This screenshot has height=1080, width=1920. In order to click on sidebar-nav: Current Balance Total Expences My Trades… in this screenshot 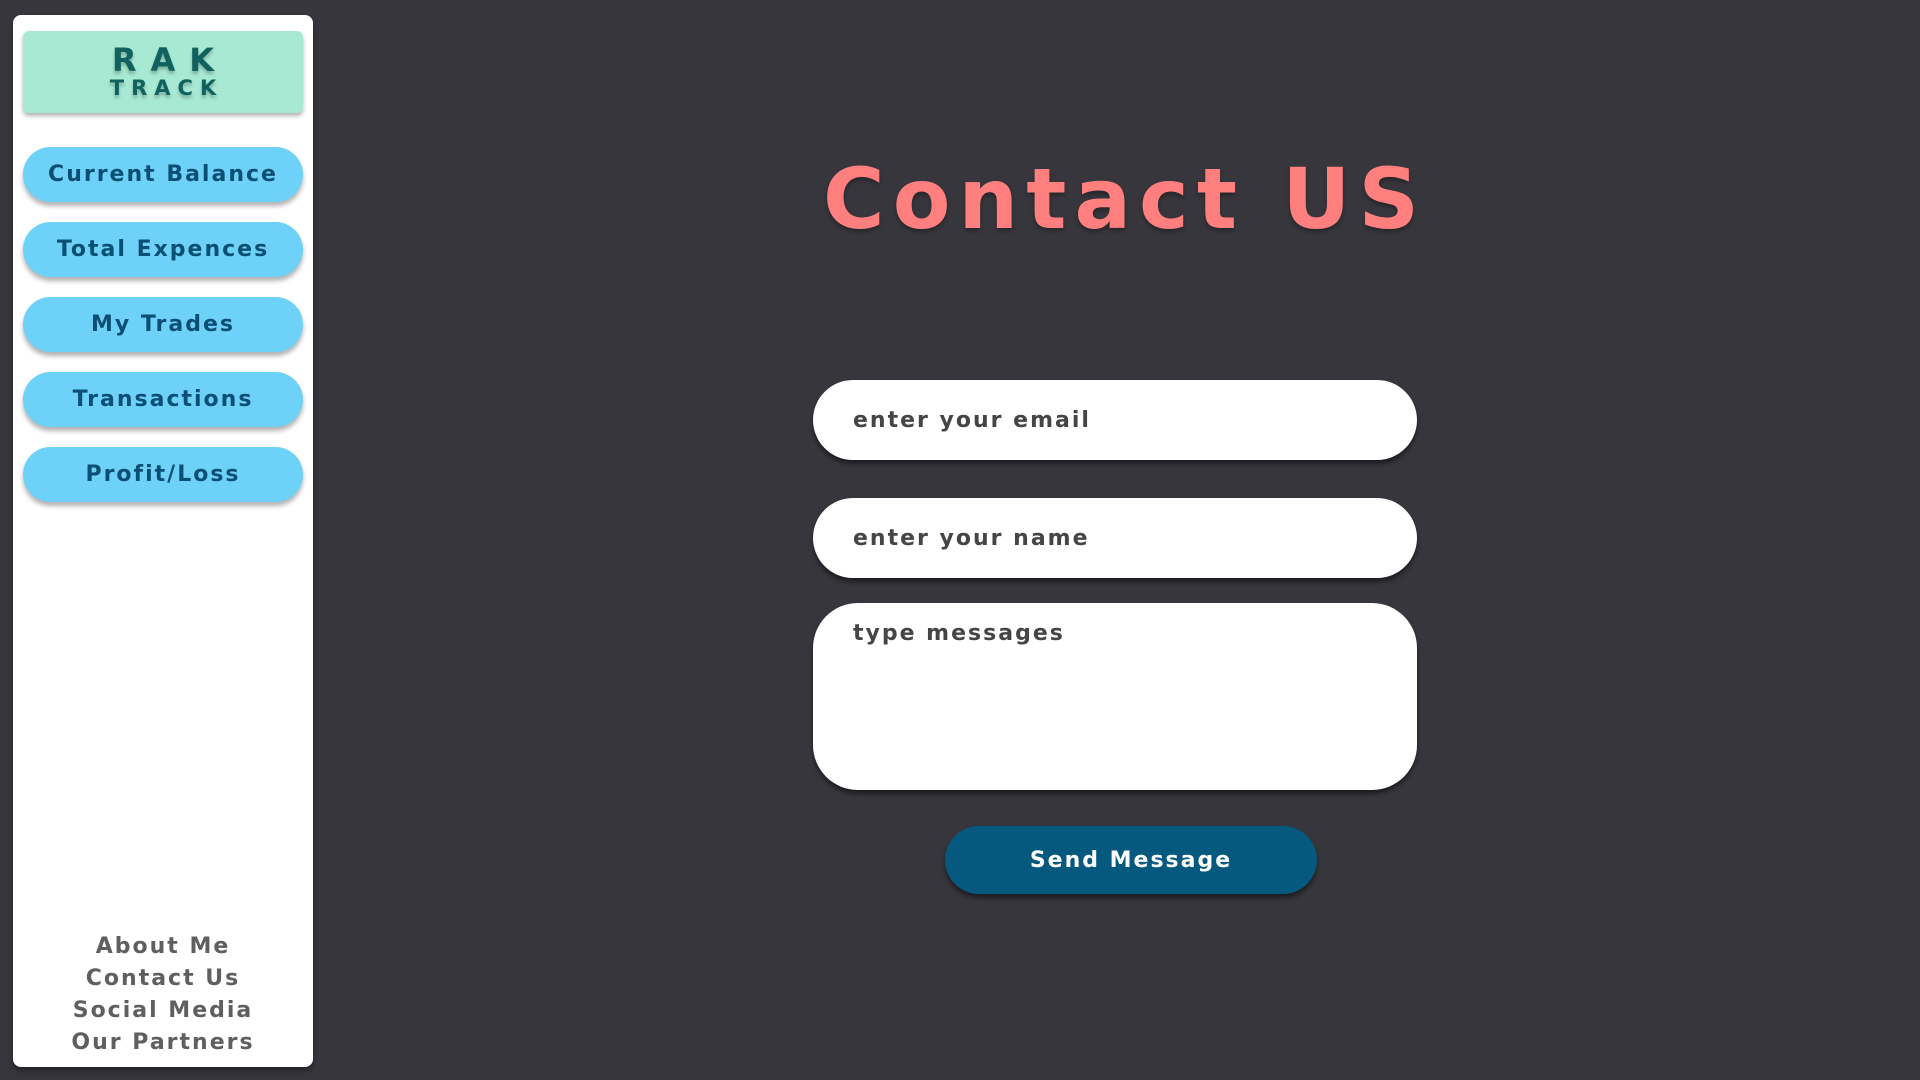, I will do `click(163, 334)`.